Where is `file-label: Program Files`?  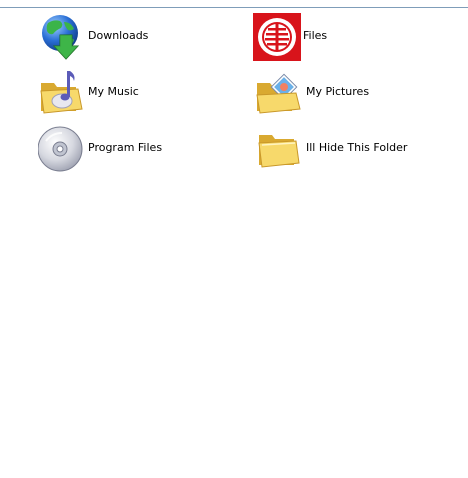
file-label: Program Files is located at coordinates (125, 147).